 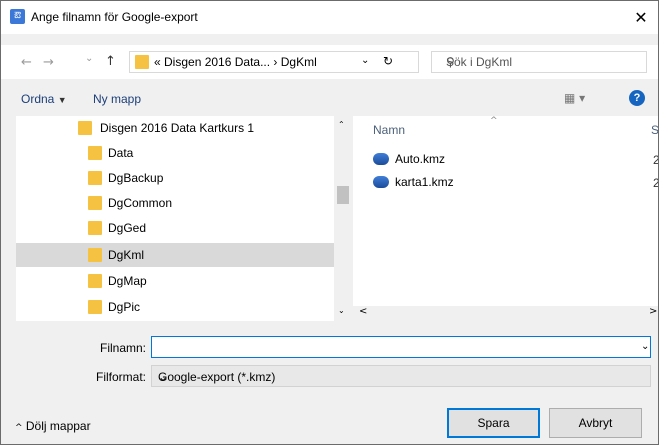 I want to click on organize-caret-icon: ▼, so click(x=62, y=100).